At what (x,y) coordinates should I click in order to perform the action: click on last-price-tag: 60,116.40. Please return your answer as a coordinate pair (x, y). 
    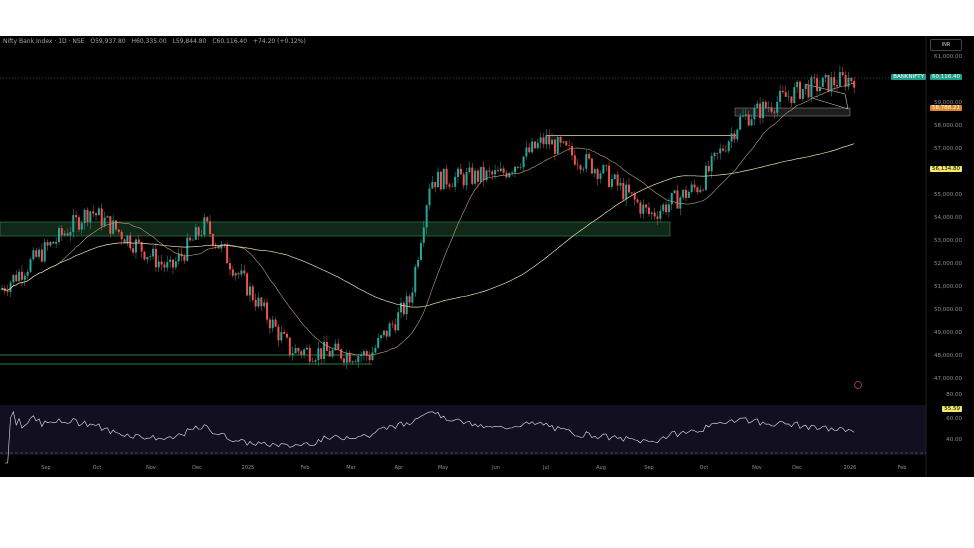
    Looking at the image, I should click on (946, 77).